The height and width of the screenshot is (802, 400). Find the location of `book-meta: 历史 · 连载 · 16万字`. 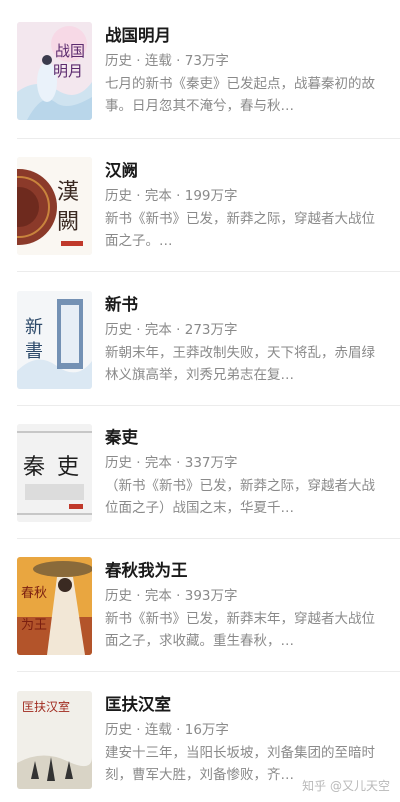

book-meta: 历史 · 连载 · 16万字 is located at coordinates (167, 730).